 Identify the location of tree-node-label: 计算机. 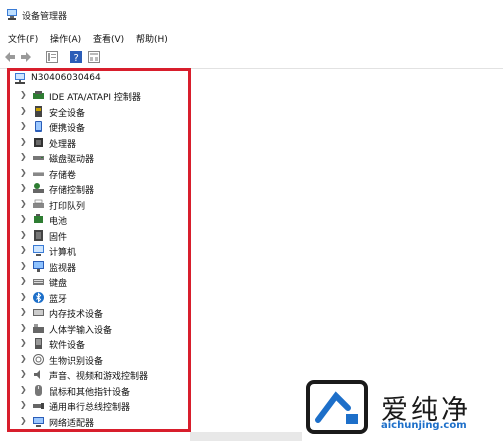
(63, 253).